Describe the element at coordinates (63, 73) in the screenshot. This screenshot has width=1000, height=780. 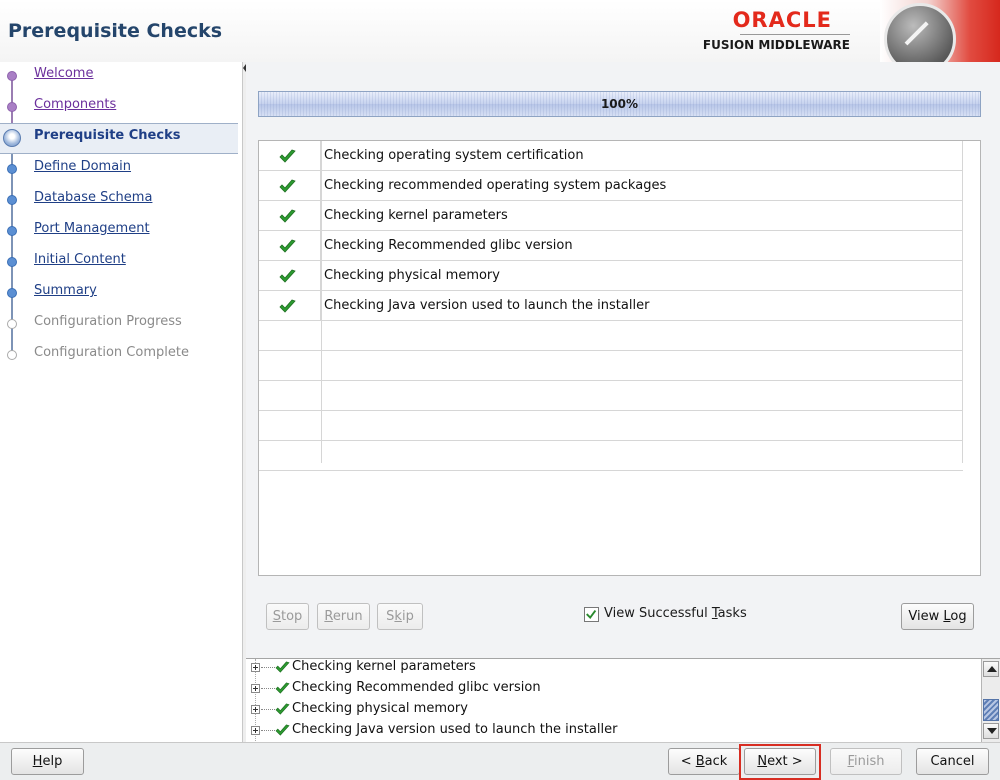
I see `sidebar-item-label: Welcome` at that location.